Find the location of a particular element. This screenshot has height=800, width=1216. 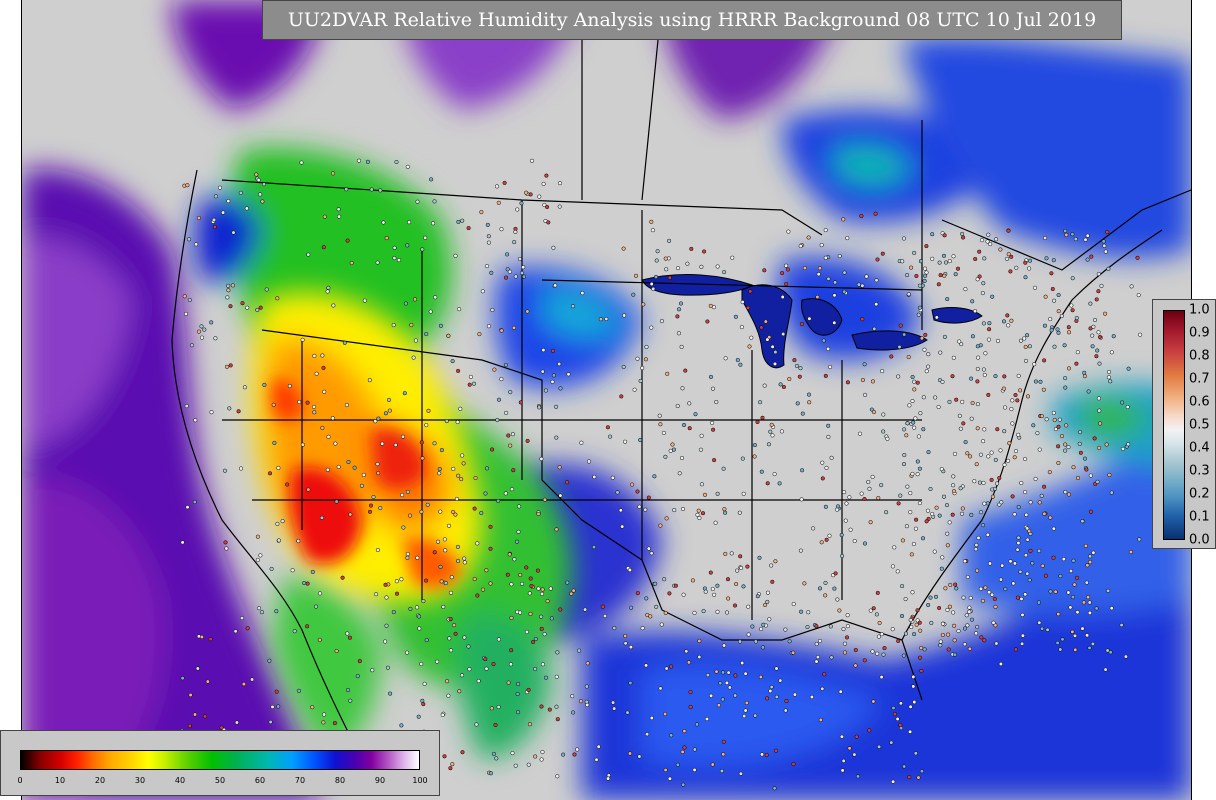

rh-percent-tick-label: 0 is located at coordinates (20, 780).